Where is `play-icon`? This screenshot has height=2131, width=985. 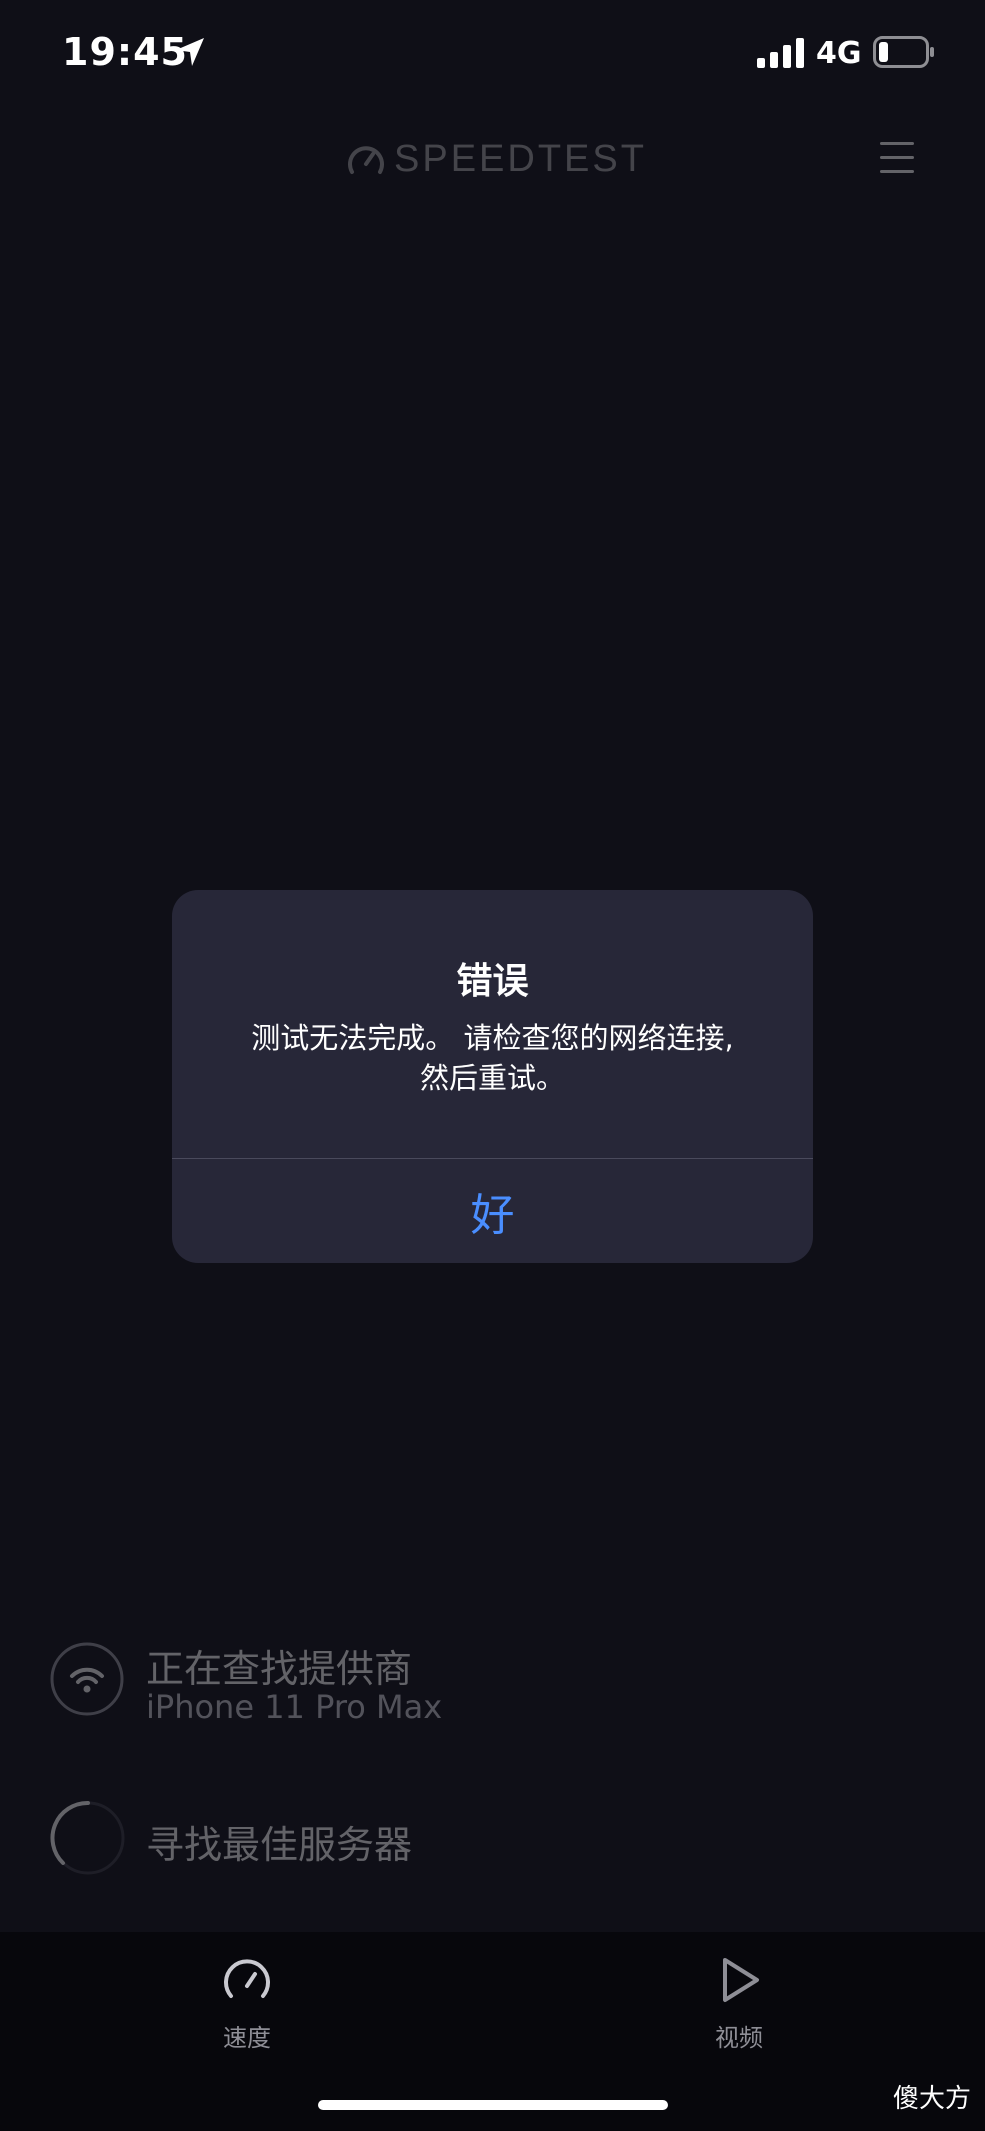
play-icon is located at coordinates (741, 1980).